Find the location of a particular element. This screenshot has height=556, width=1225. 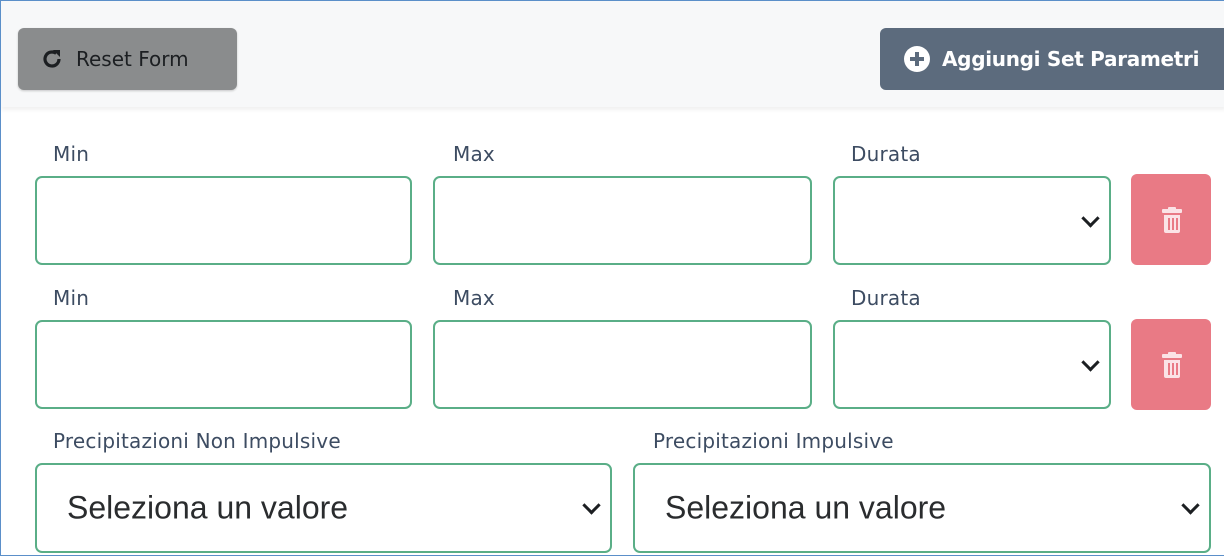

precipitazioni-non-impulsive-select: Seleziona un valore is located at coordinates (323, 508).